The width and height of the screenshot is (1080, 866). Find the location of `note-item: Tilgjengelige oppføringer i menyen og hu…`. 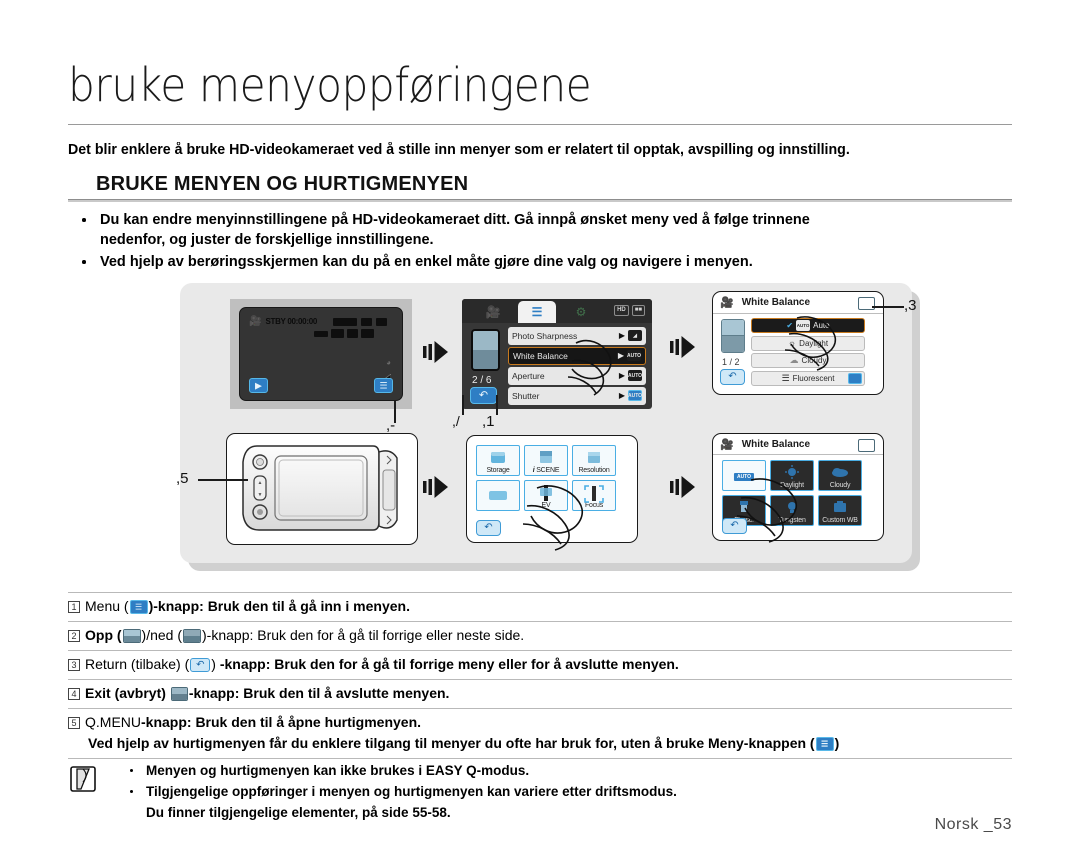

note-item: Tilgjengelige oppføringer i menyen og hu… is located at coordinates (401, 791).